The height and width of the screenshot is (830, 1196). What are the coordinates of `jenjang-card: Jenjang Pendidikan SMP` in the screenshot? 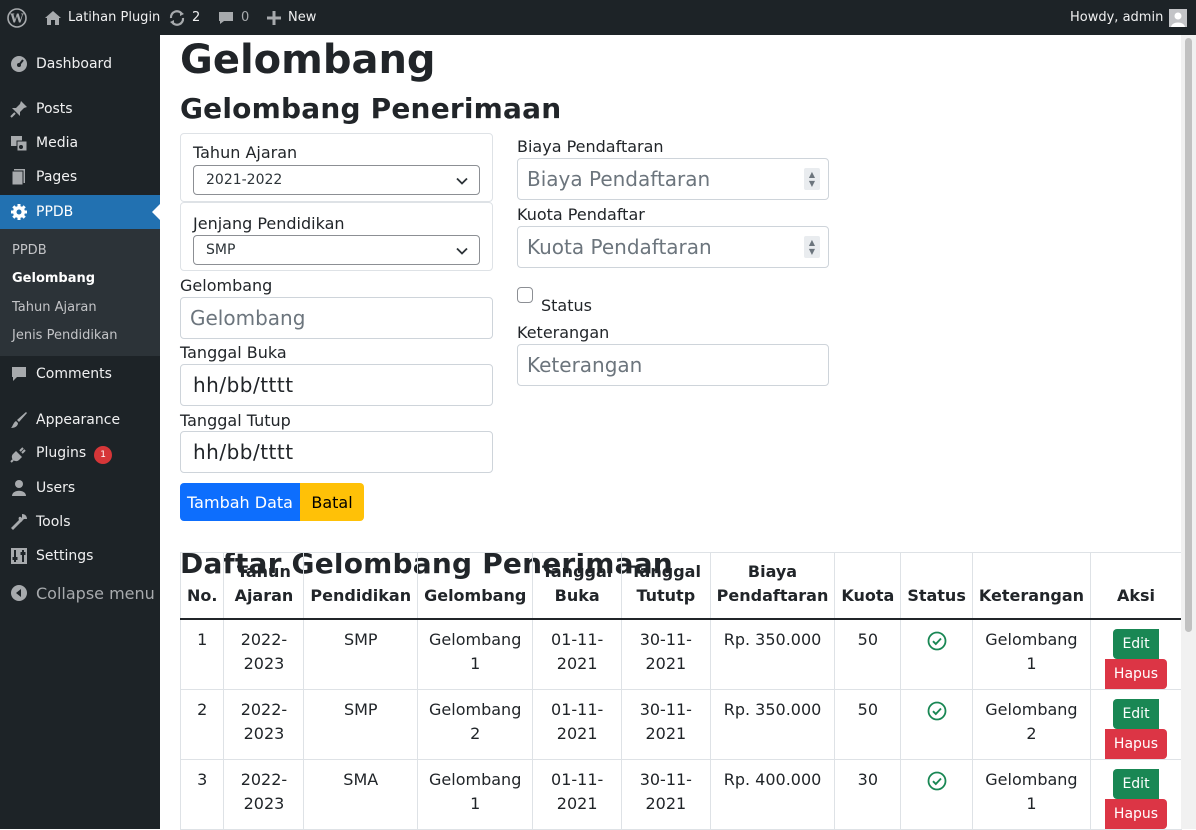 It's located at (336, 236).